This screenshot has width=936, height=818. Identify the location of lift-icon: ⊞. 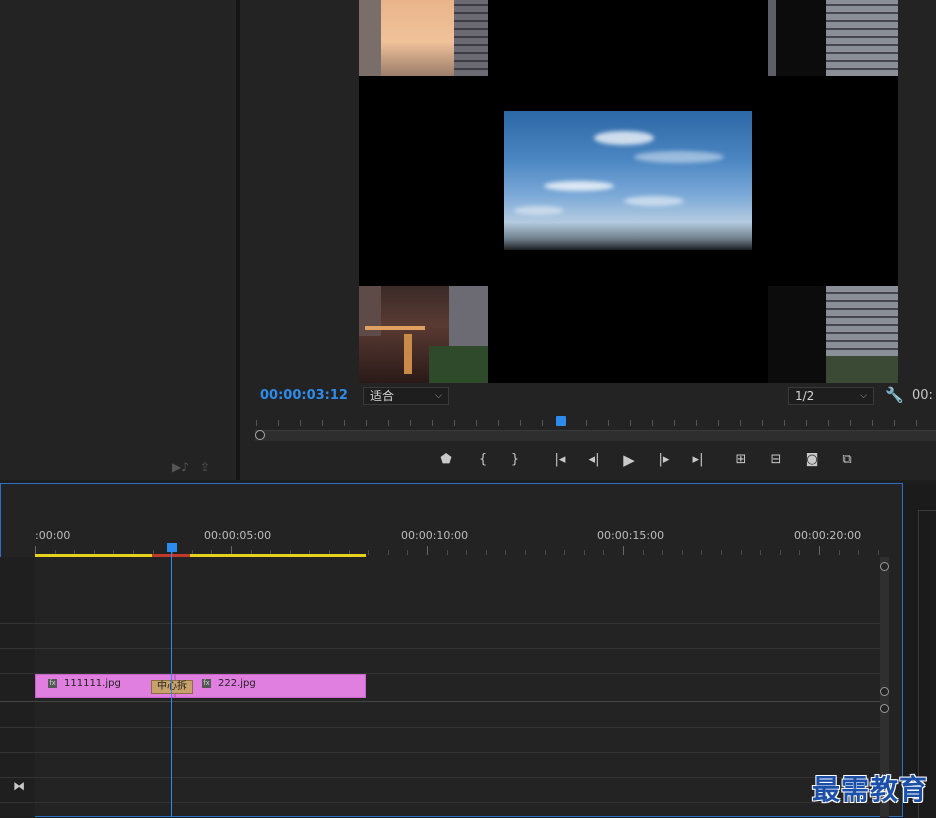
(741, 460).